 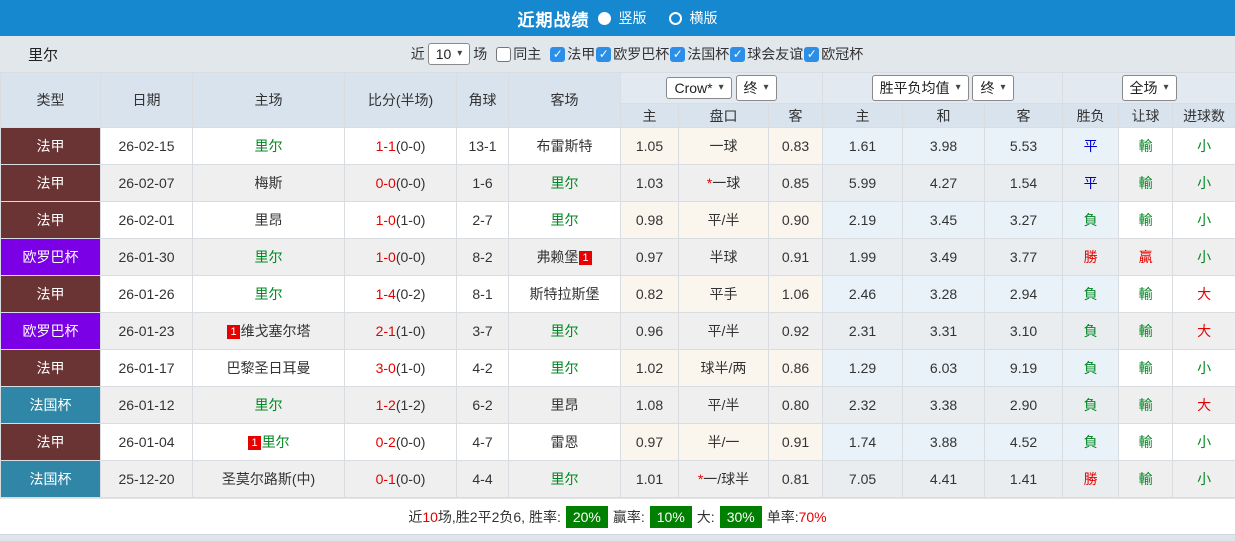 What do you see at coordinates (863, 442) in the screenshot?
I see `avg-home-cell: 1.74` at bounding box center [863, 442].